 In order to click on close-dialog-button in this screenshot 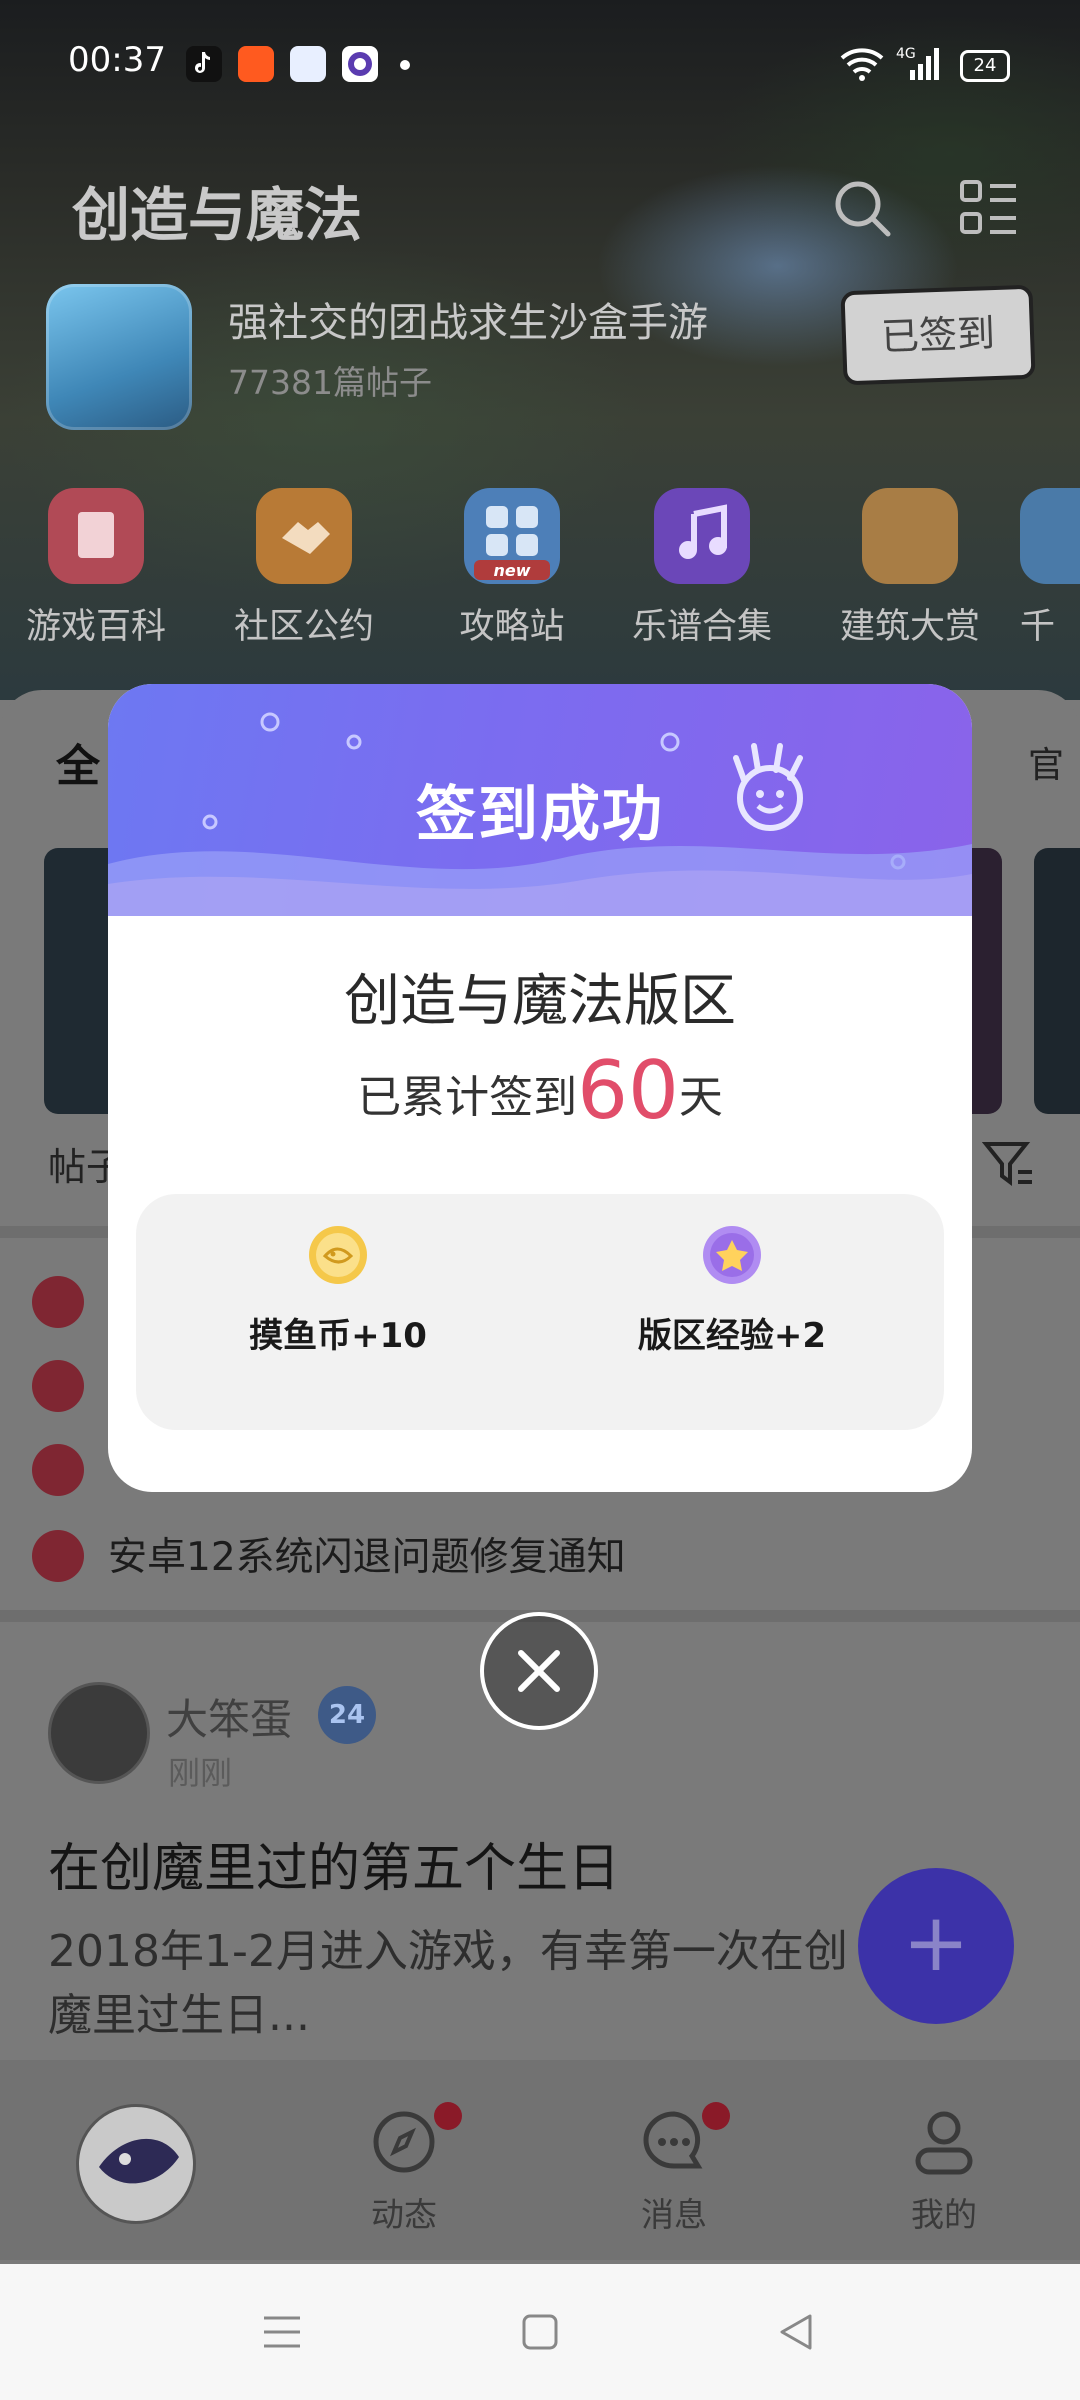, I will do `click(539, 1671)`.